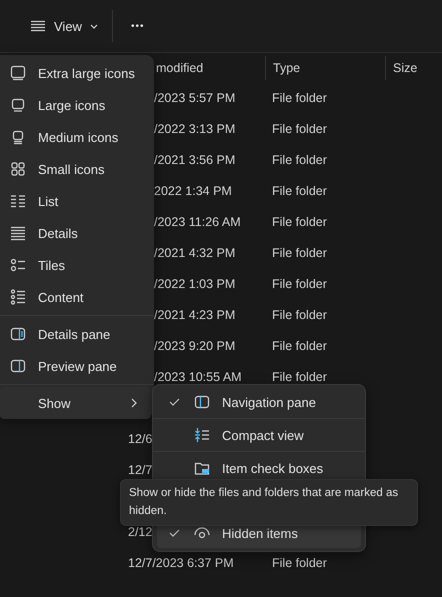 The image size is (442, 597). Describe the element at coordinates (326, 68) in the screenshot. I see `column-header: Type` at that location.